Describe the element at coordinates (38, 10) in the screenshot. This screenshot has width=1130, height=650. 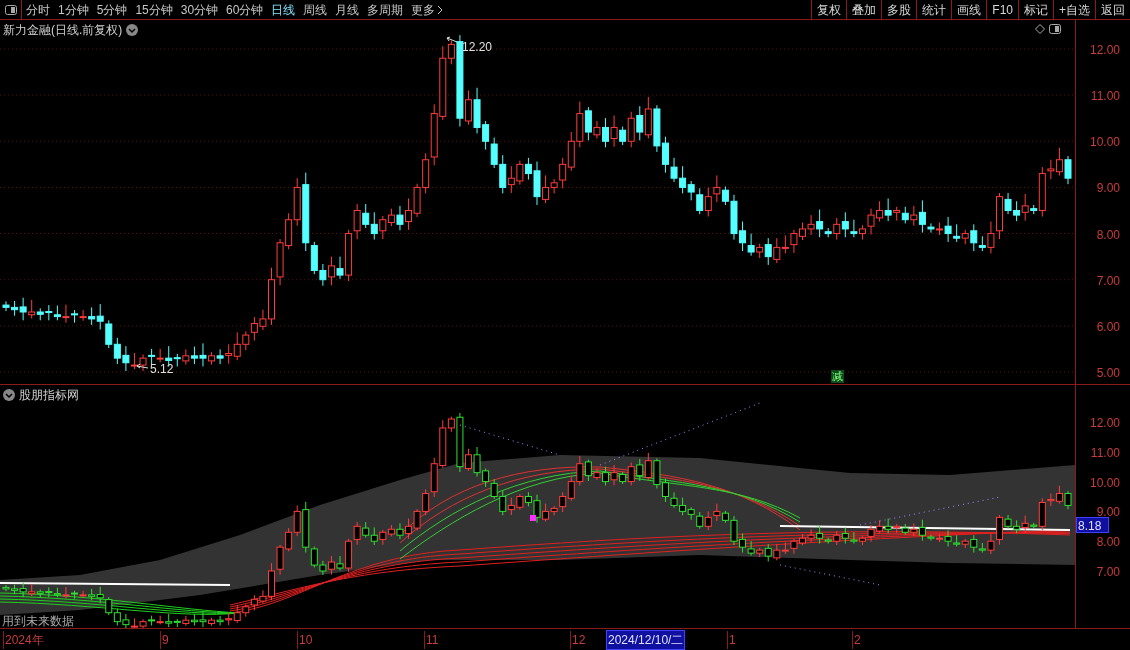
I see `period-tab: 分时` at that location.